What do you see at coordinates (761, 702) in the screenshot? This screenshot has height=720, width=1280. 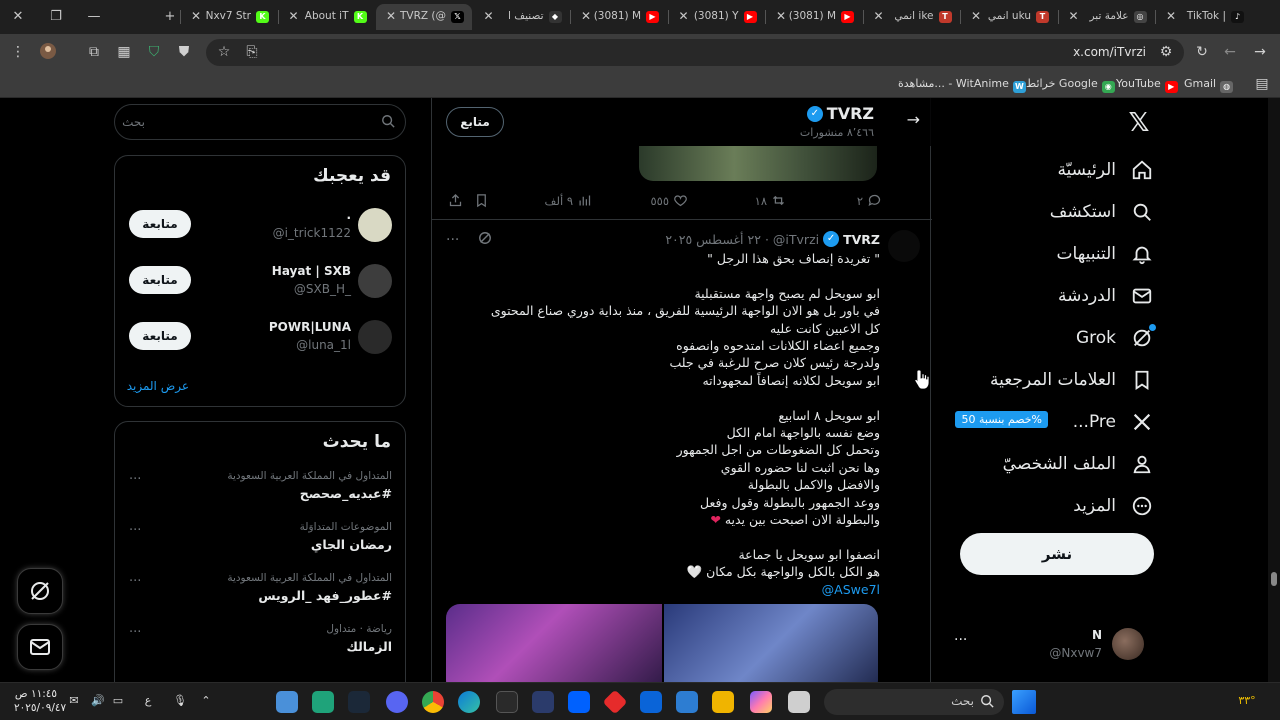 I see `copilot-icon` at bounding box center [761, 702].